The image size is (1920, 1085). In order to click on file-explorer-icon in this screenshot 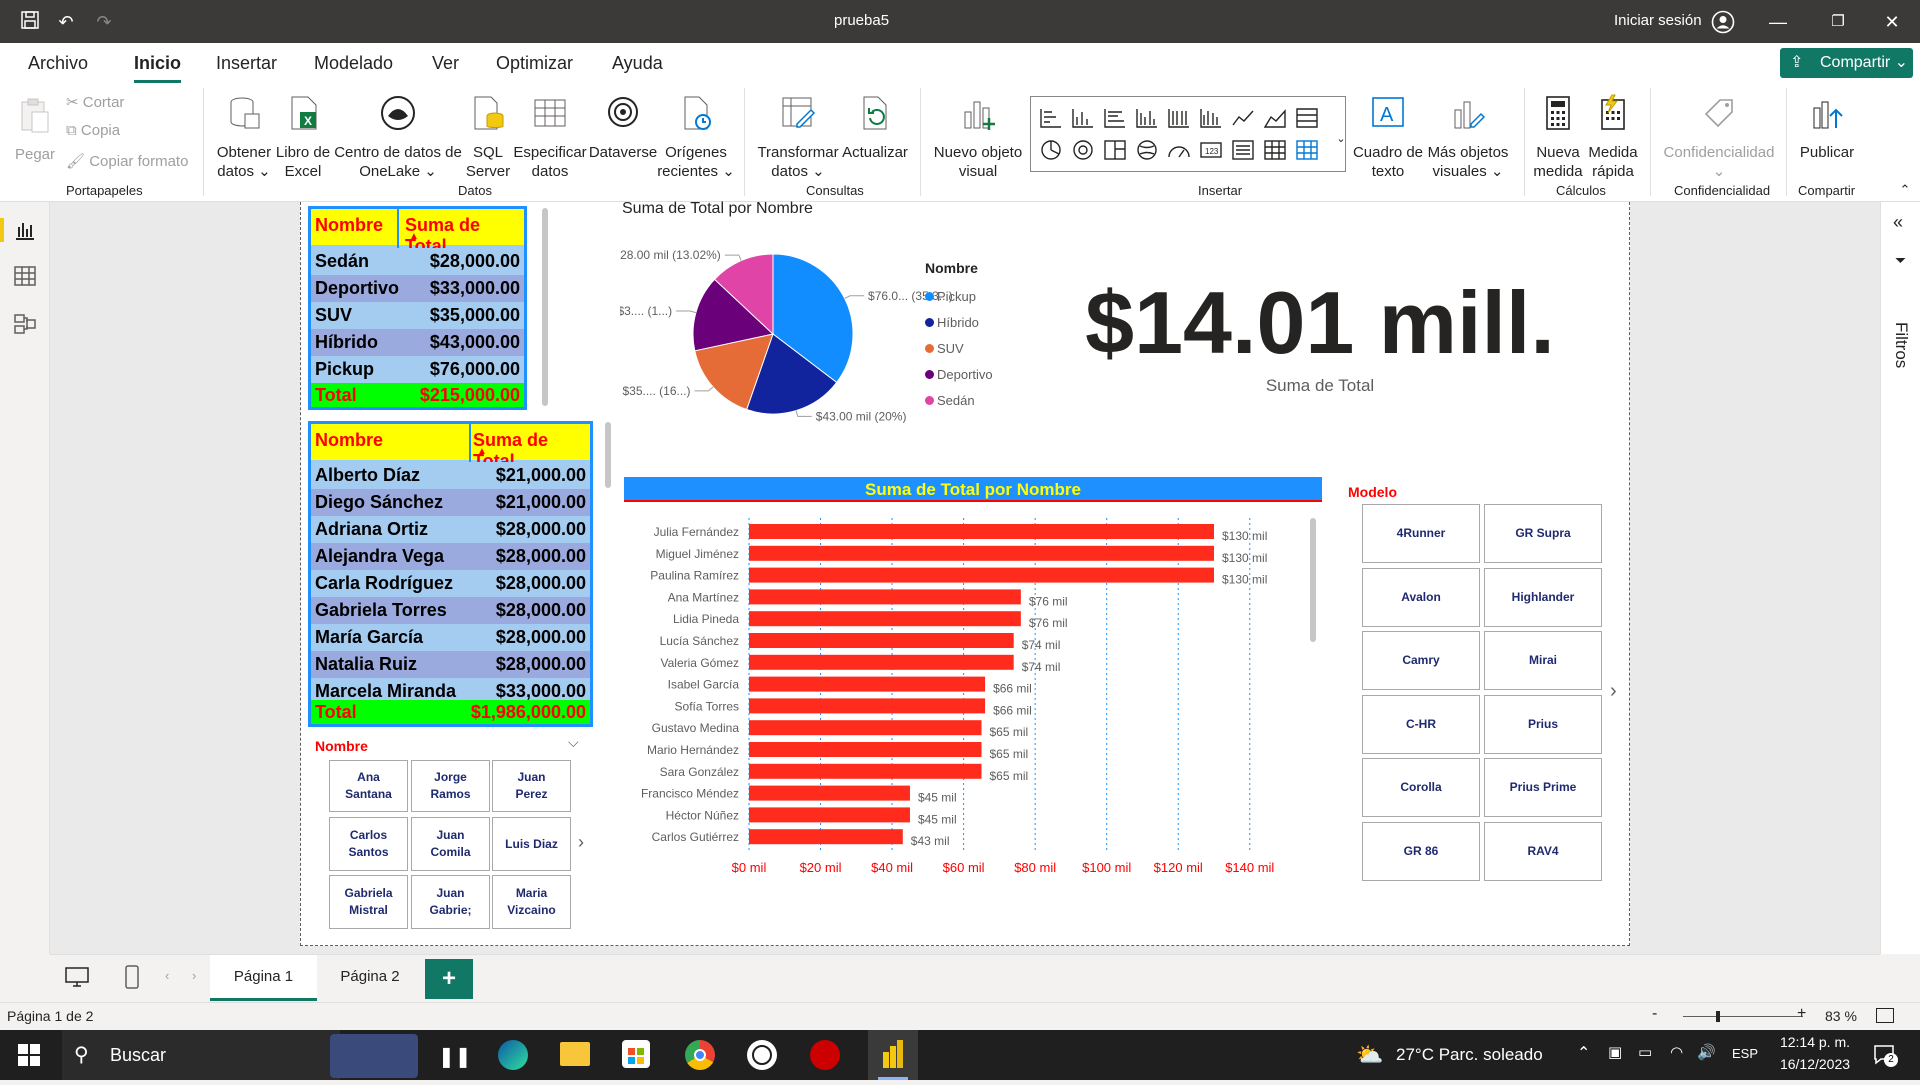, I will do `click(575, 1054)`.